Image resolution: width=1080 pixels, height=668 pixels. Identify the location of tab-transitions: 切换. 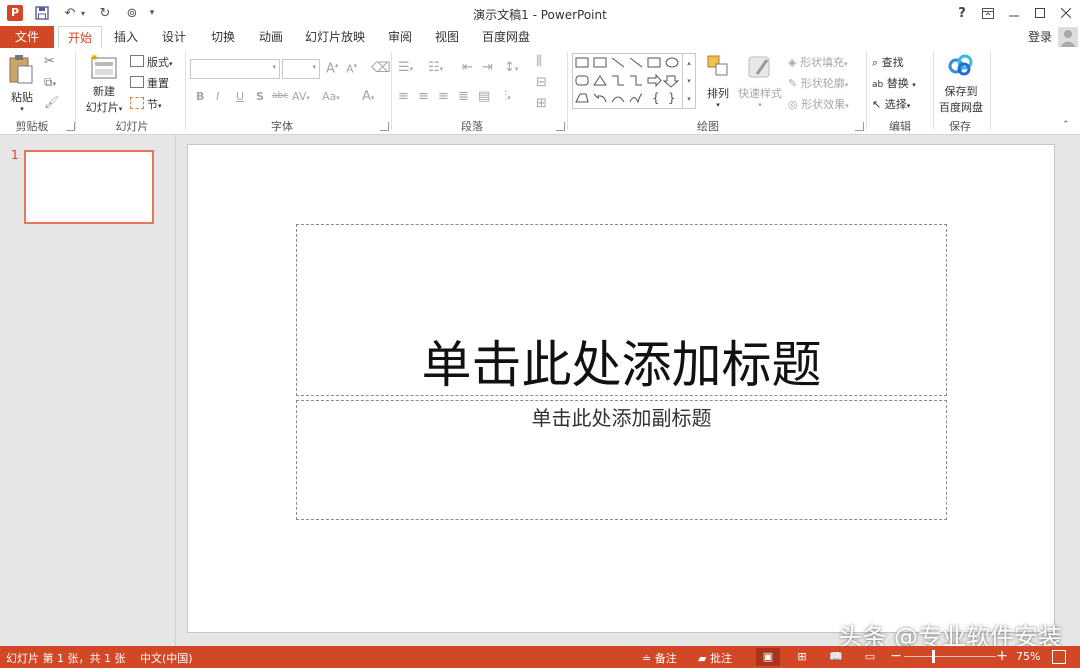
(223, 37).